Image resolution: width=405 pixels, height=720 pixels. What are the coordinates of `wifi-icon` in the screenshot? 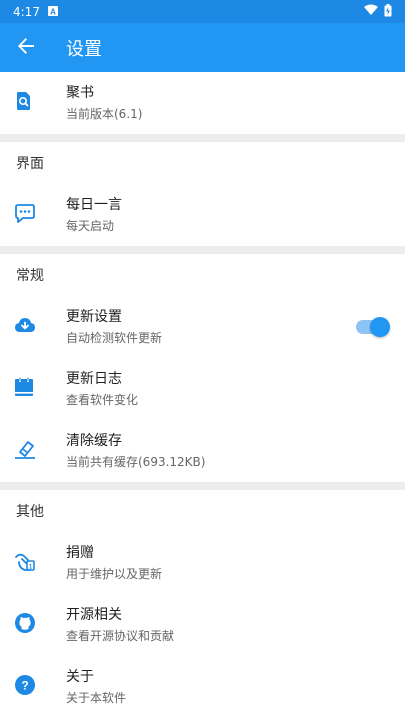 It's located at (371, 11).